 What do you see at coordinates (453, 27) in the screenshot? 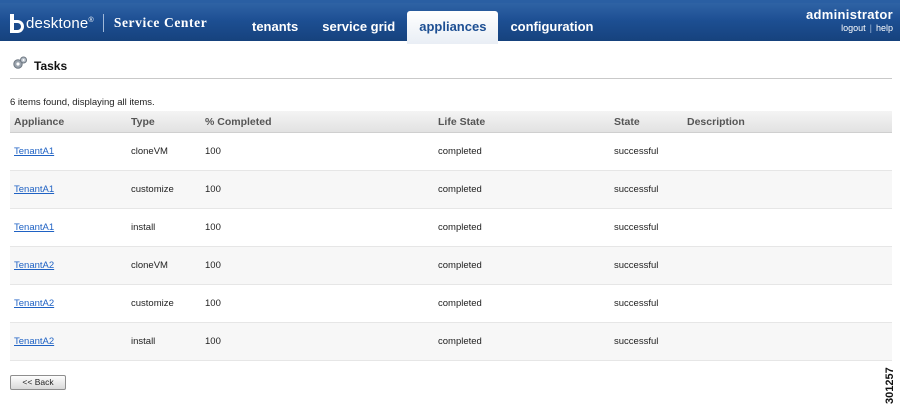
I see `tab-appliances: appliances` at bounding box center [453, 27].